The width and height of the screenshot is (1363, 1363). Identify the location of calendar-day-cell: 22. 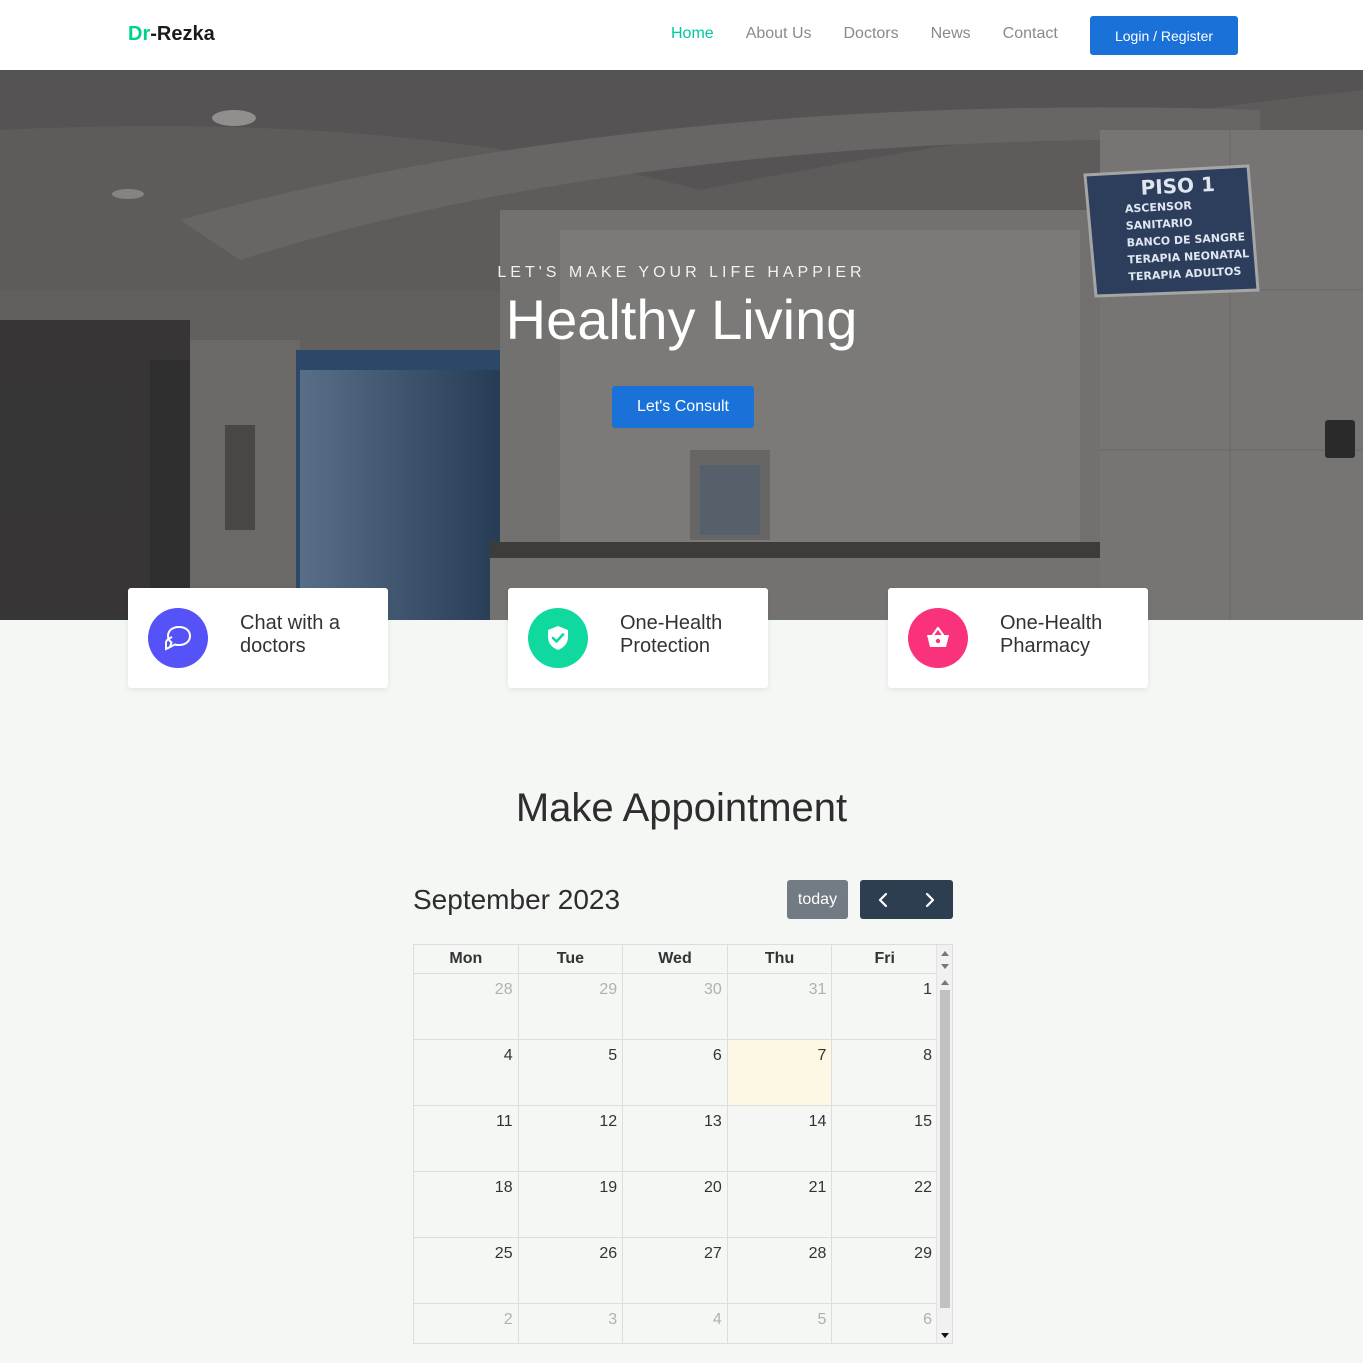
(884, 1204).